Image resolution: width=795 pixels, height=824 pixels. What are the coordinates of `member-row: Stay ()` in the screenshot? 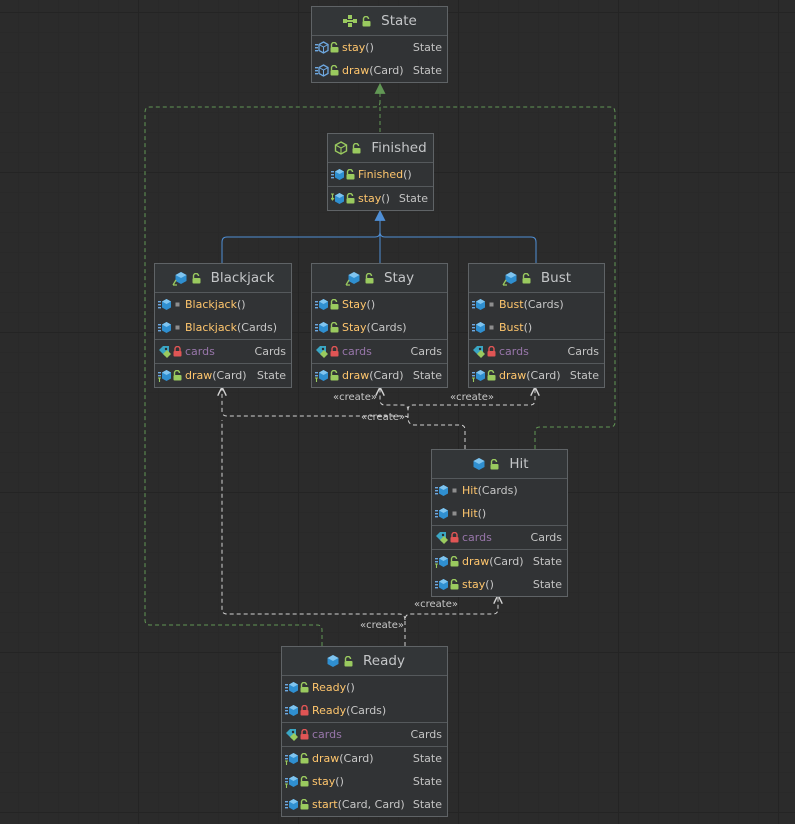 It's located at (379, 304).